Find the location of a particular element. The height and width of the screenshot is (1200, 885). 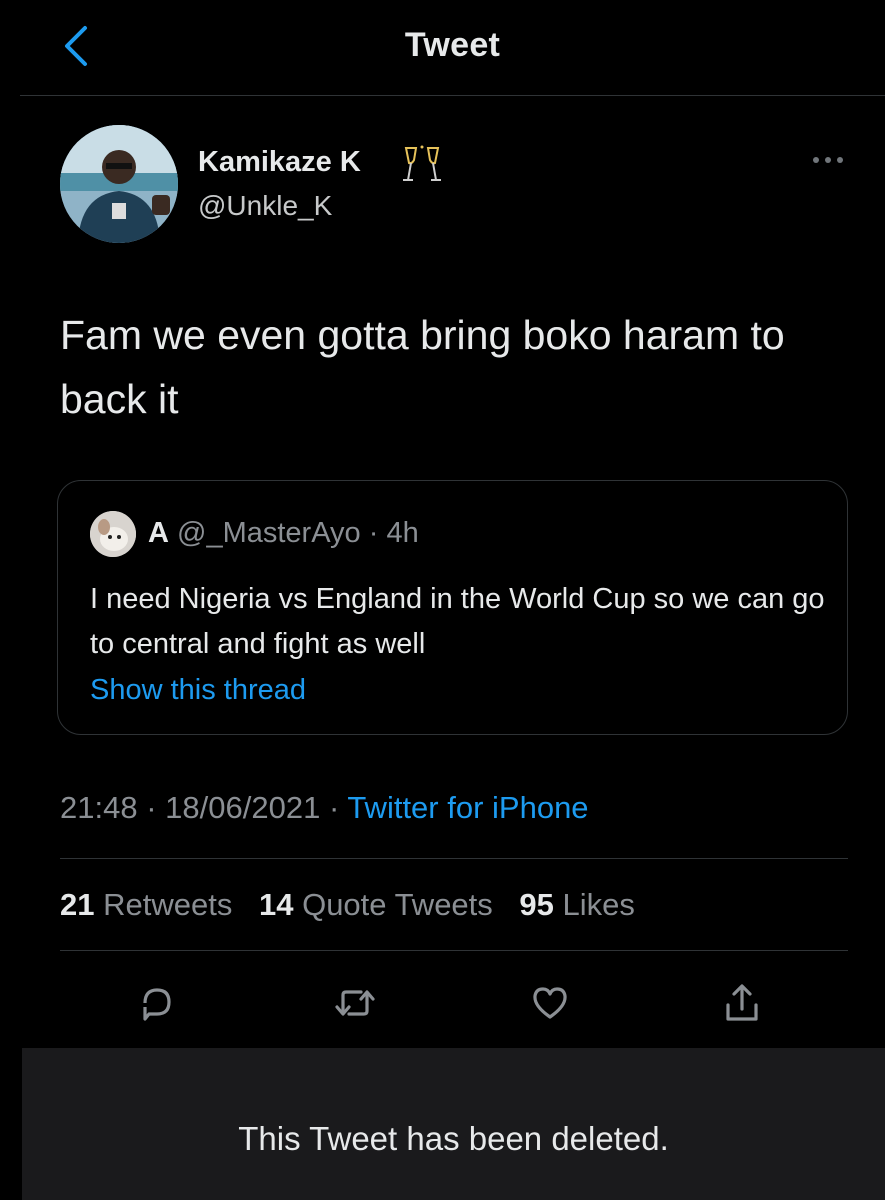

tweet-stats: 21 Retweets 14 Quote Tweets 95 Likes is located at coordinates (356, 905).